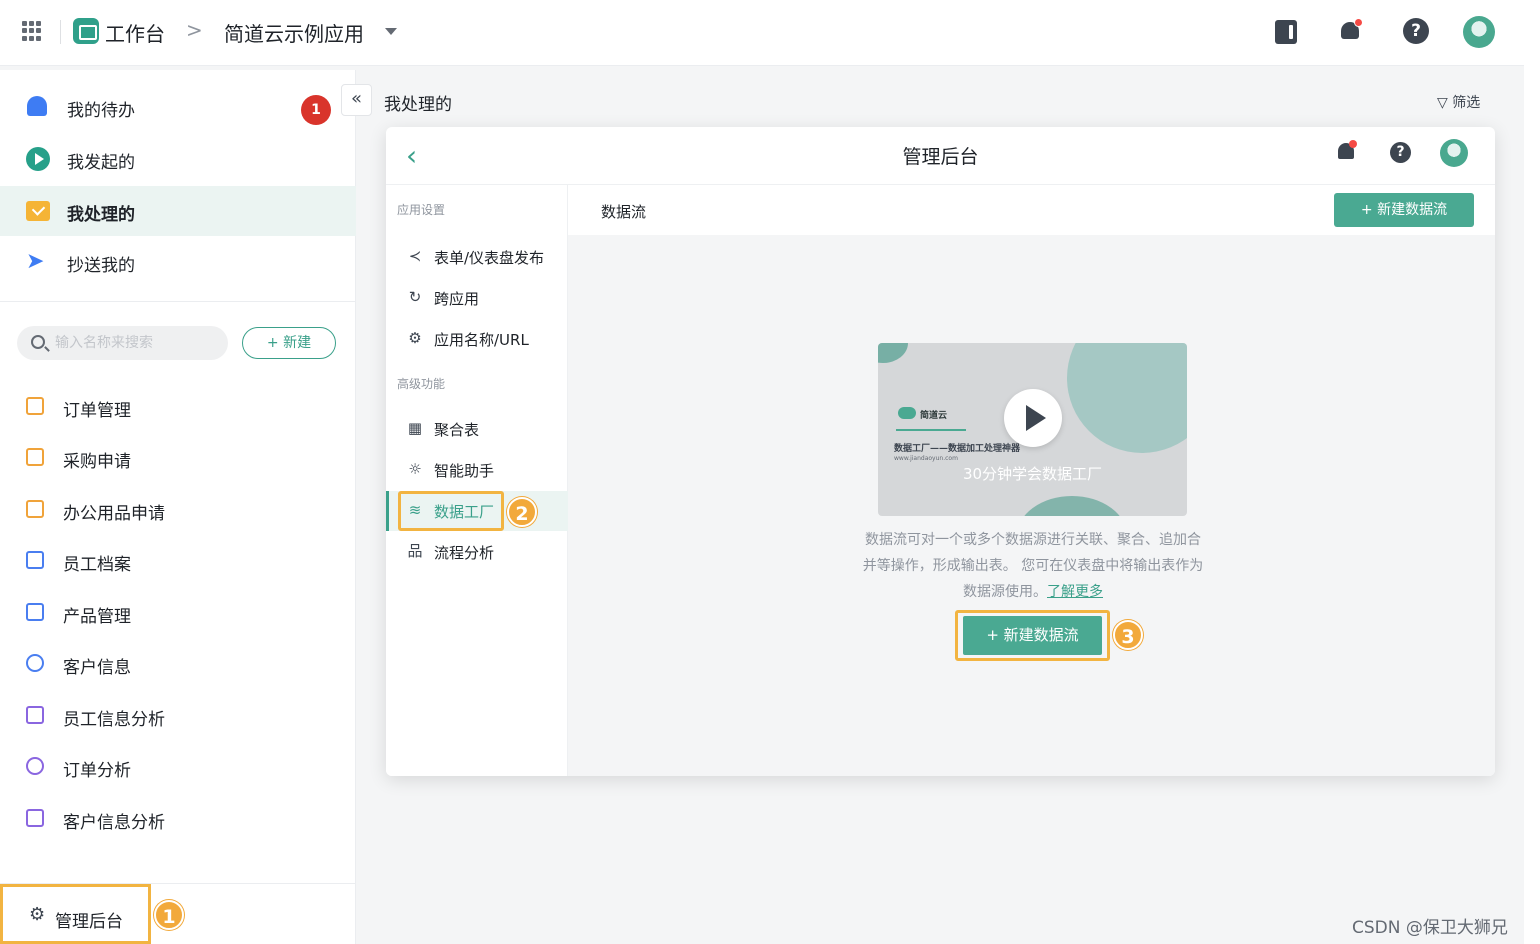  I want to click on learn-more-link: 了解更多, so click(1075, 592).